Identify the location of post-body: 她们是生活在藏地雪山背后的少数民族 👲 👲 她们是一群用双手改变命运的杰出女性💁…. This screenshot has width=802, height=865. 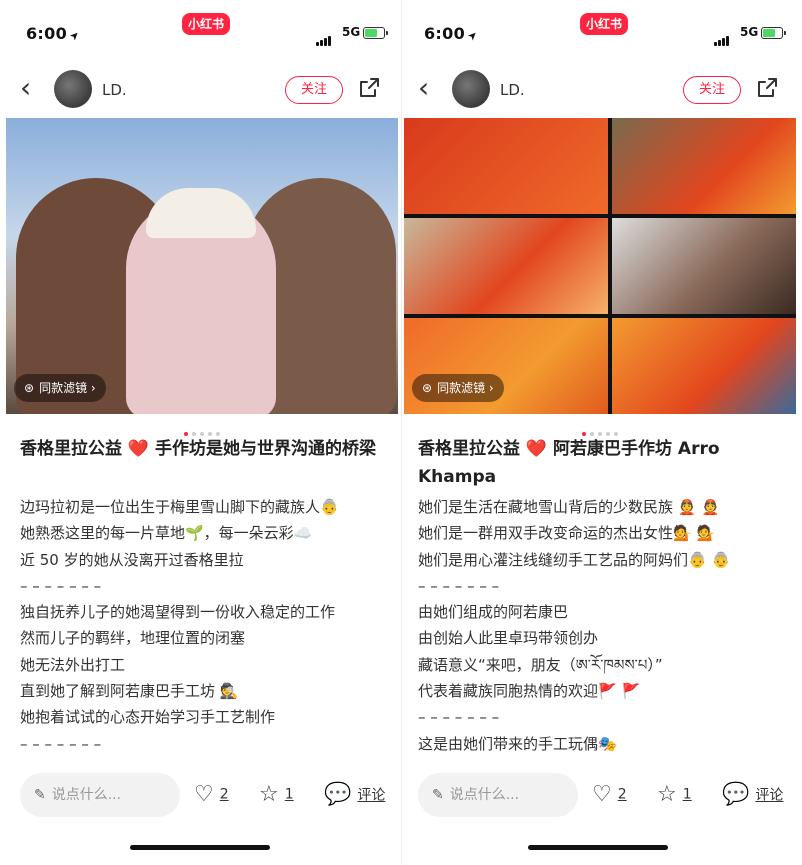
(598, 625).